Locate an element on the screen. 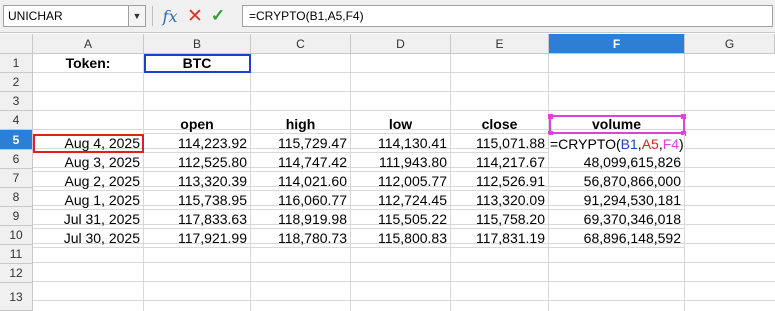 The width and height of the screenshot is (775, 311). cell-b1-token-value: BTC is located at coordinates (197, 63).